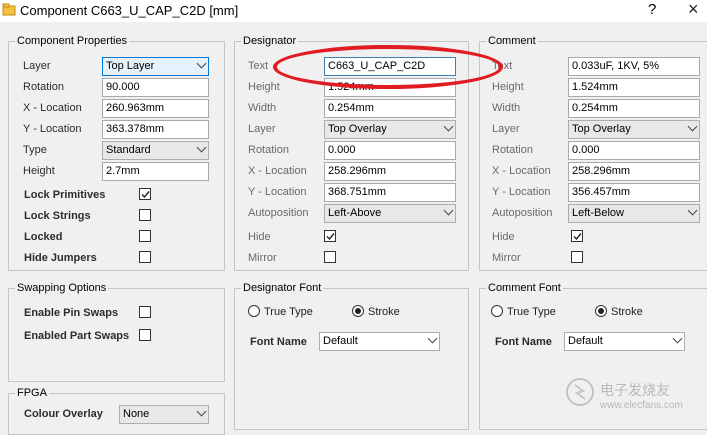 The image size is (707, 435). I want to click on hide-jumpers-label: Hide Jumpers, so click(60, 258).